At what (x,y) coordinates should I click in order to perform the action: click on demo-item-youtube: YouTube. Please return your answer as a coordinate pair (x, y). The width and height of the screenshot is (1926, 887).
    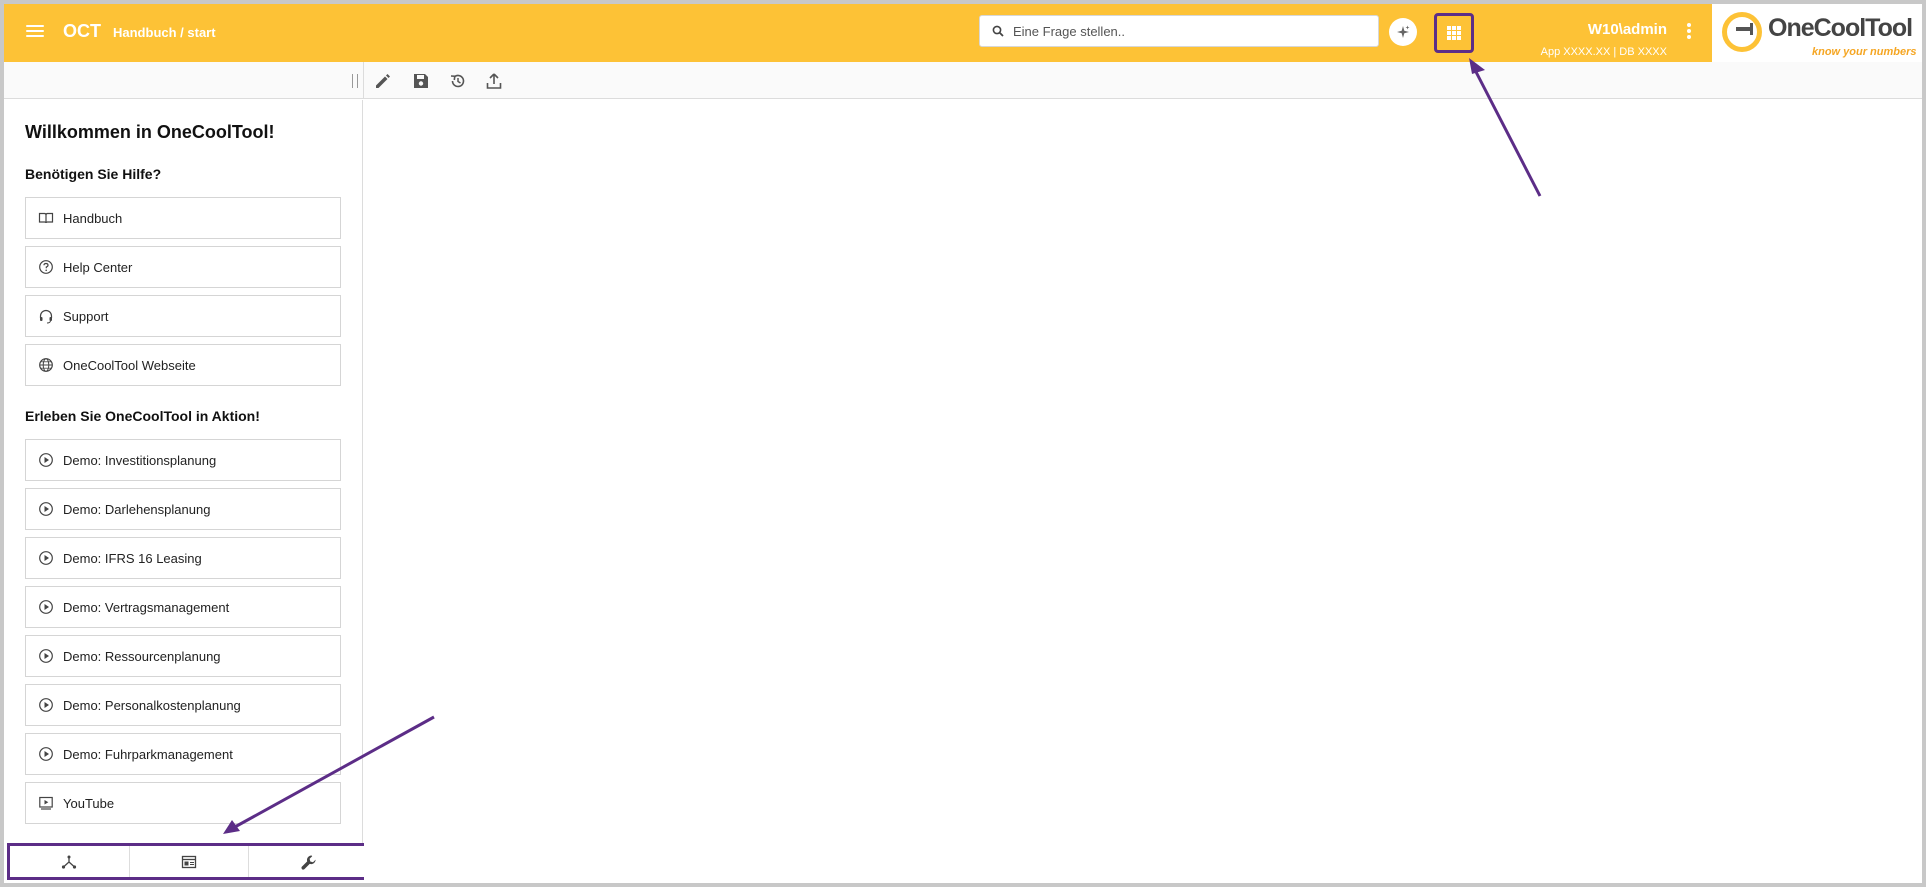
    Looking at the image, I should click on (183, 803).